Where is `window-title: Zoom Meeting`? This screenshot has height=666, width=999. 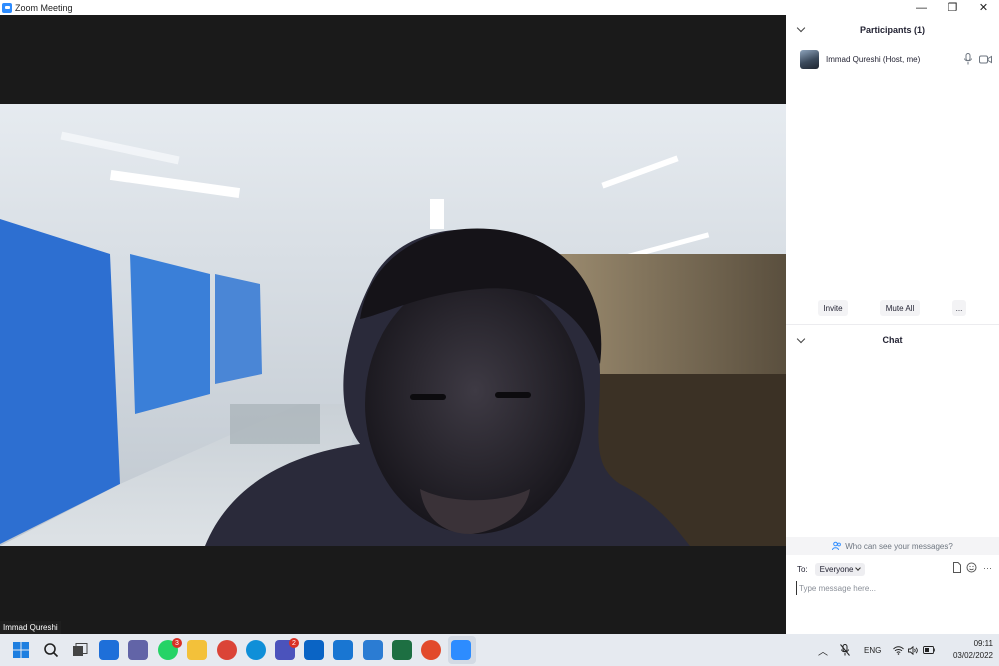
window-title: Zoom Meeting is located at coordinates (44, 7).